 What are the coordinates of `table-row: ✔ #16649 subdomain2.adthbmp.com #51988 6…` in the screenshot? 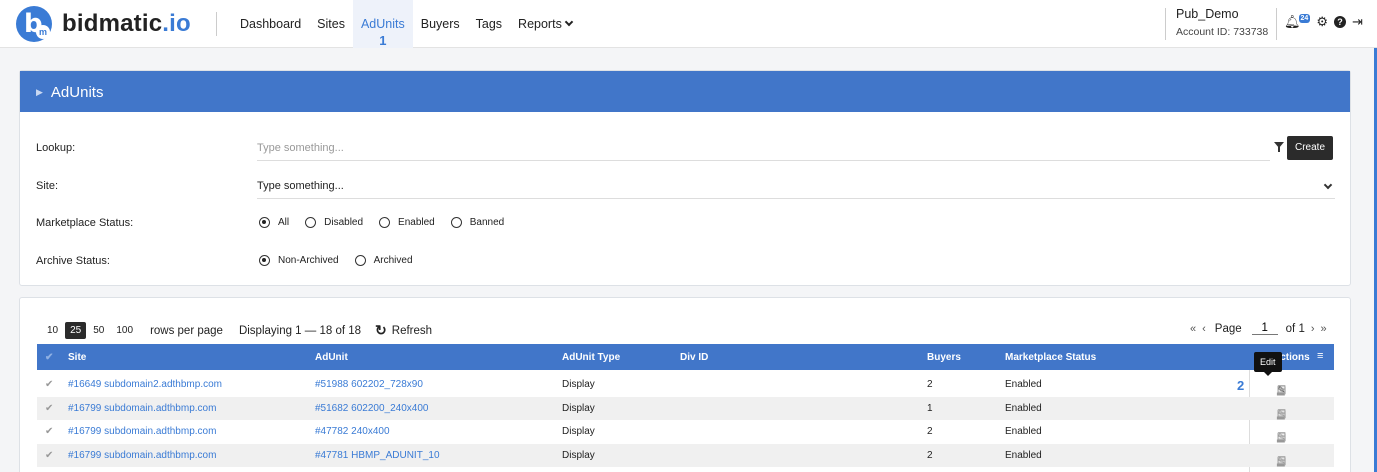 It's located at (685, 385).